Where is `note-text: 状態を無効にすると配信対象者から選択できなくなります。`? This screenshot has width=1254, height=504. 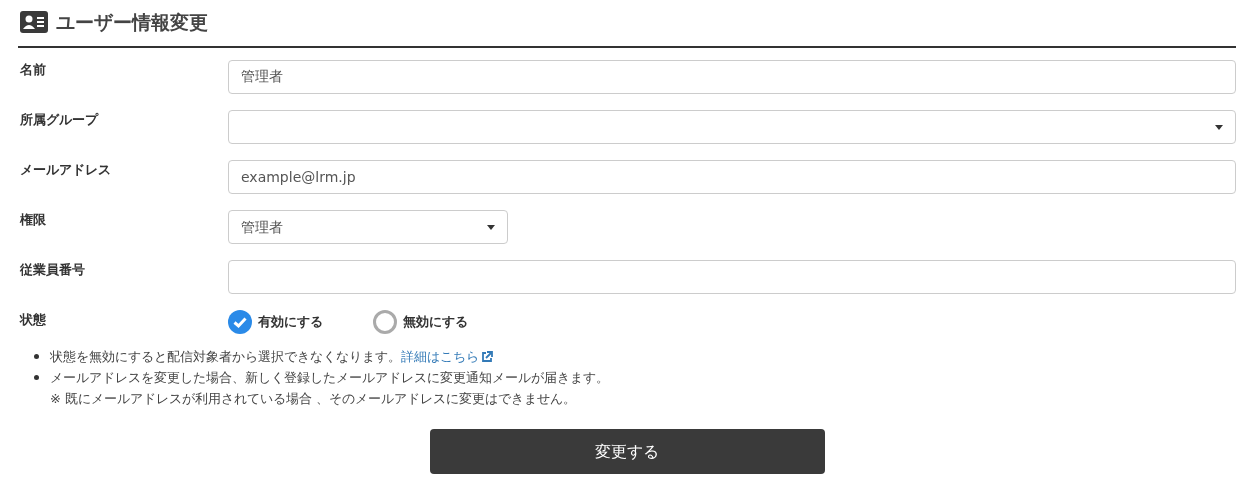
note-text: 状態を無効にすると配信対象者から選択できなくなります。 is located at coordinates (225, 357).